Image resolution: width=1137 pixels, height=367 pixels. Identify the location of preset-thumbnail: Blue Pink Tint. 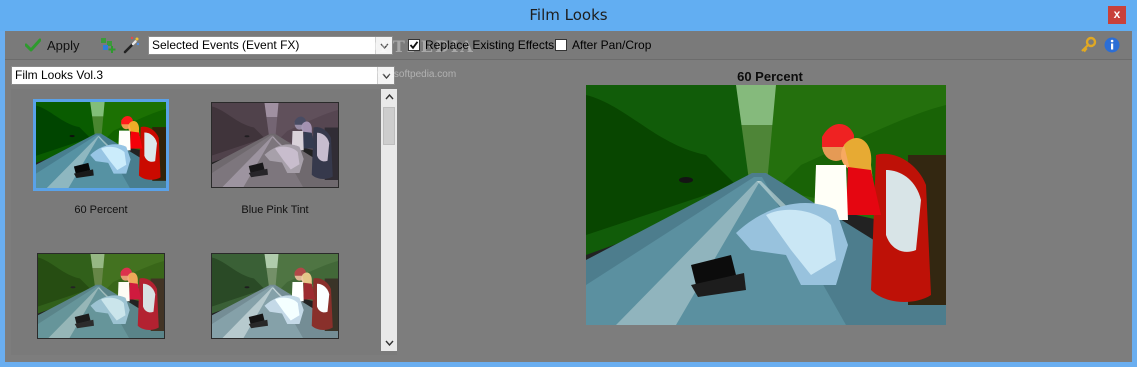
(275, 159).